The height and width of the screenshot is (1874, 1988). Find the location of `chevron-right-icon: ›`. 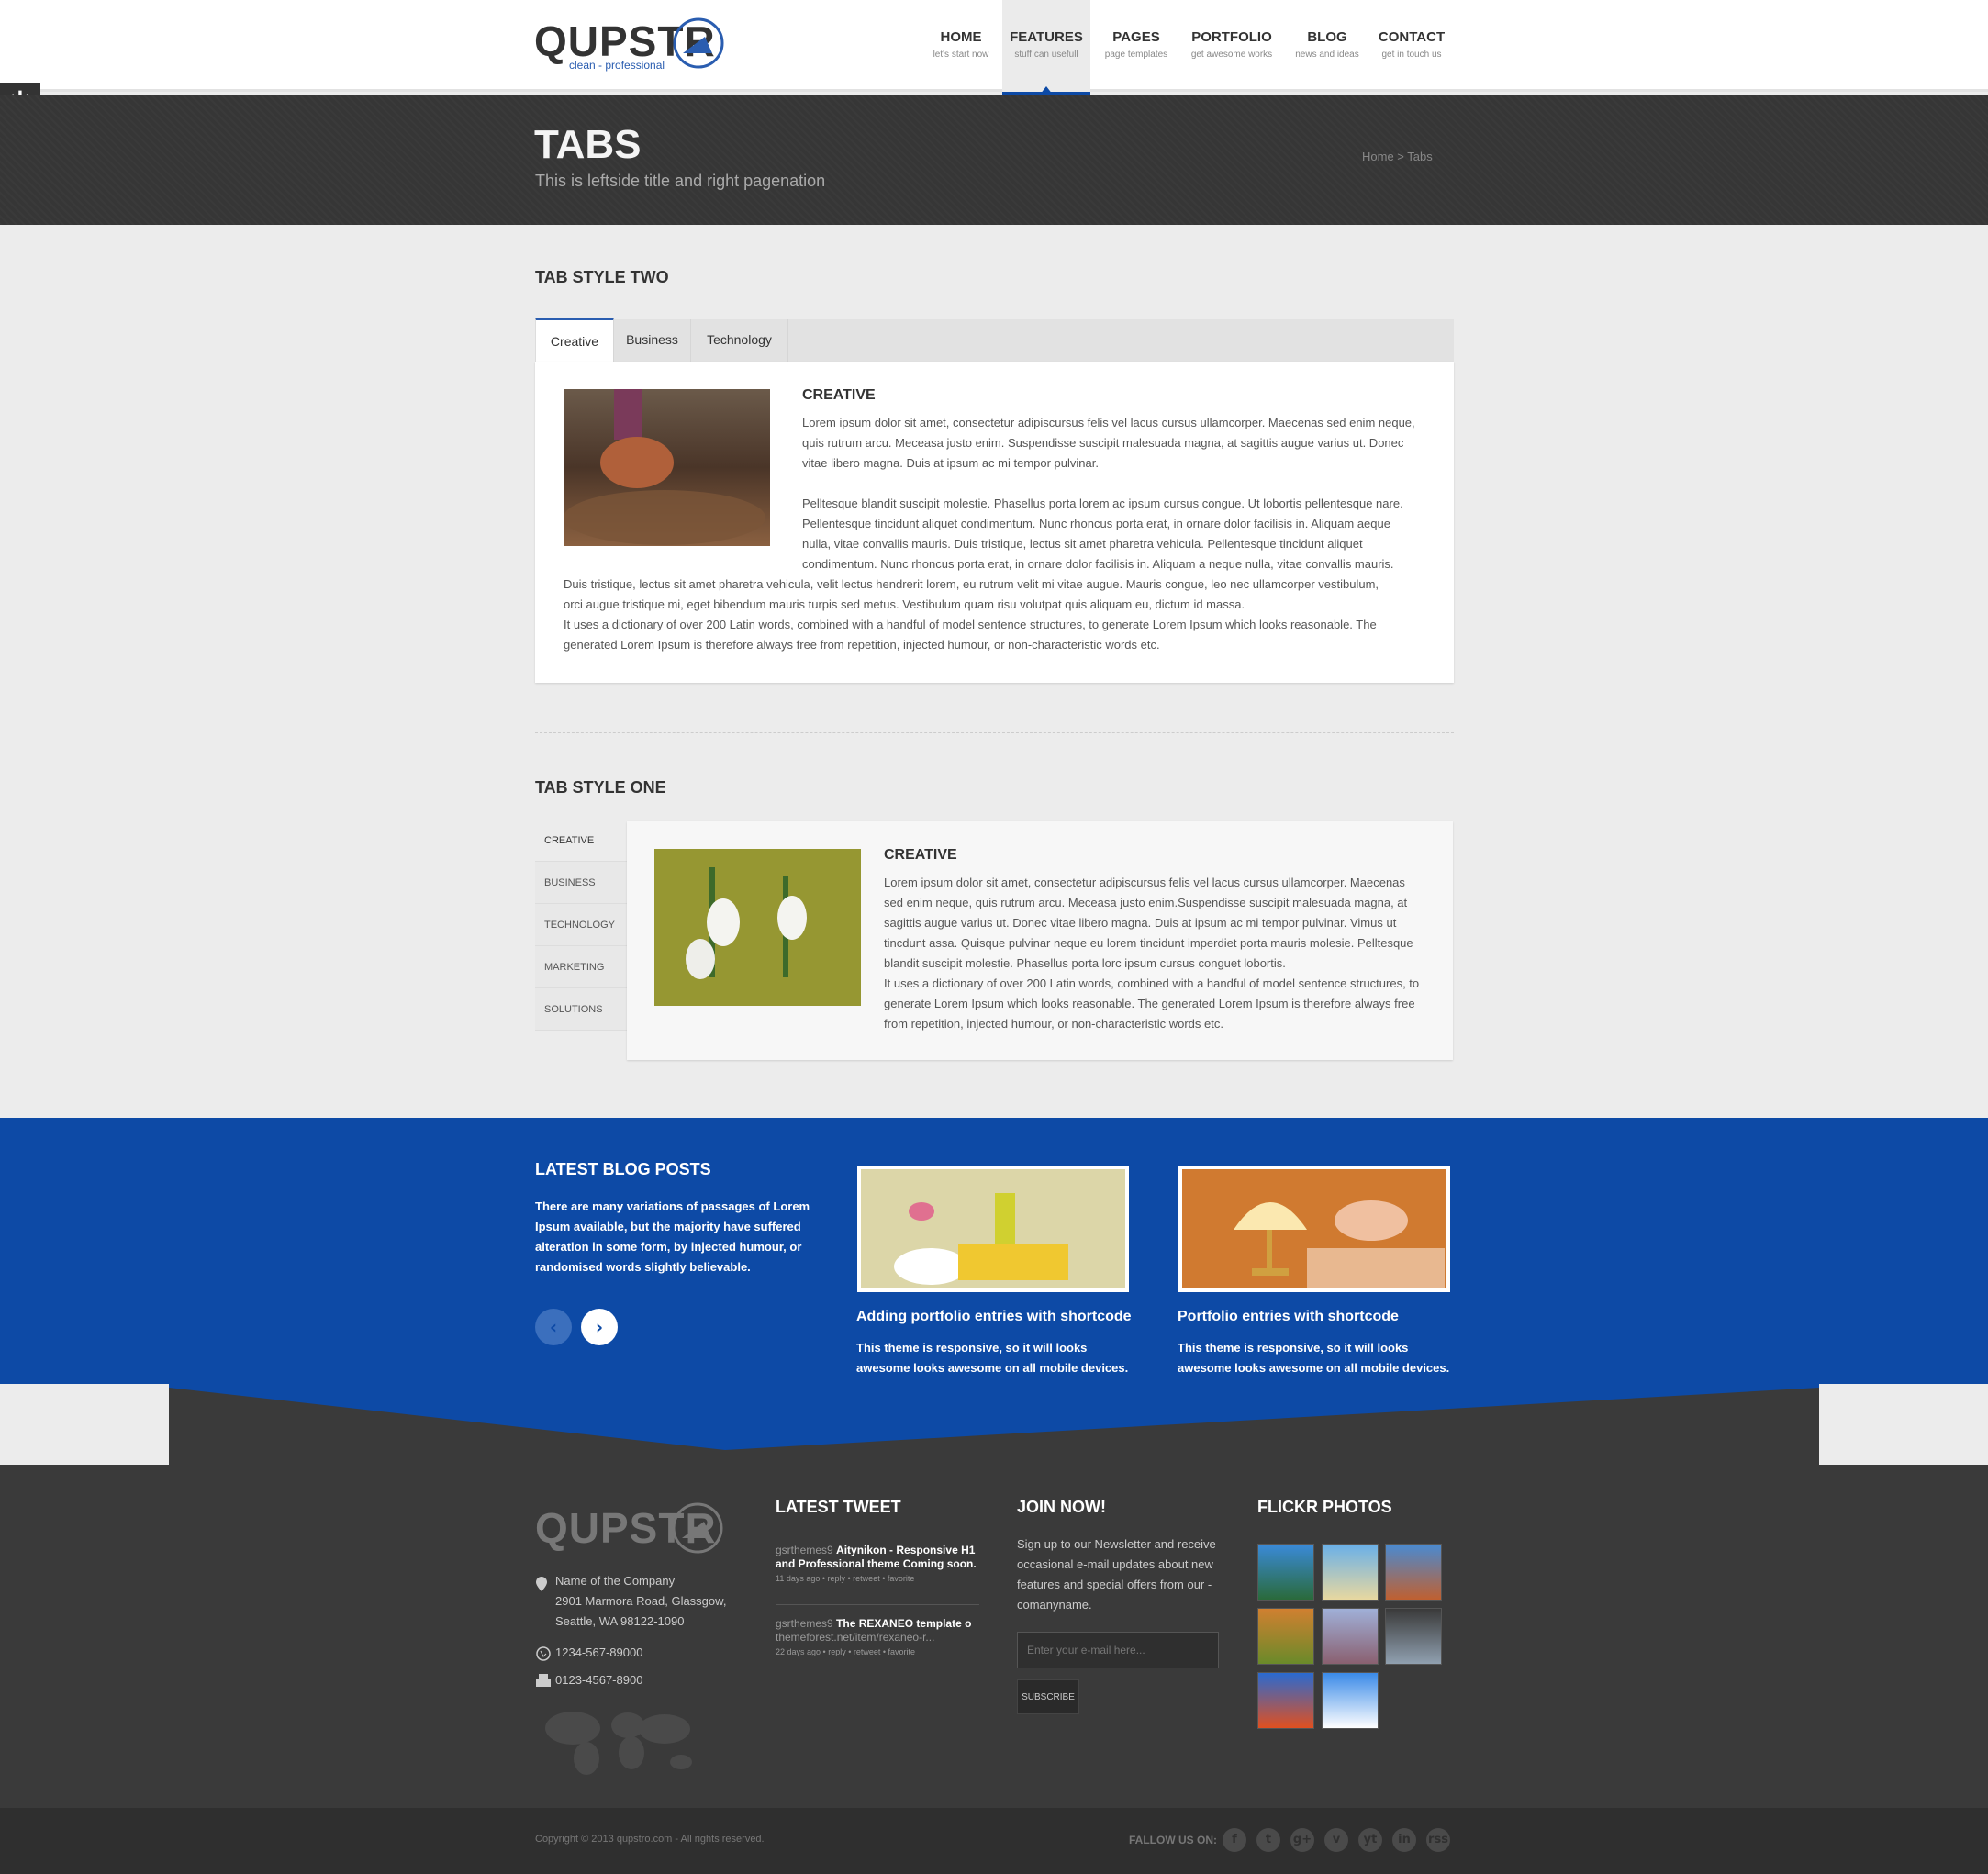

chevron-right-icon: › is located at coordinates (599, 1327).